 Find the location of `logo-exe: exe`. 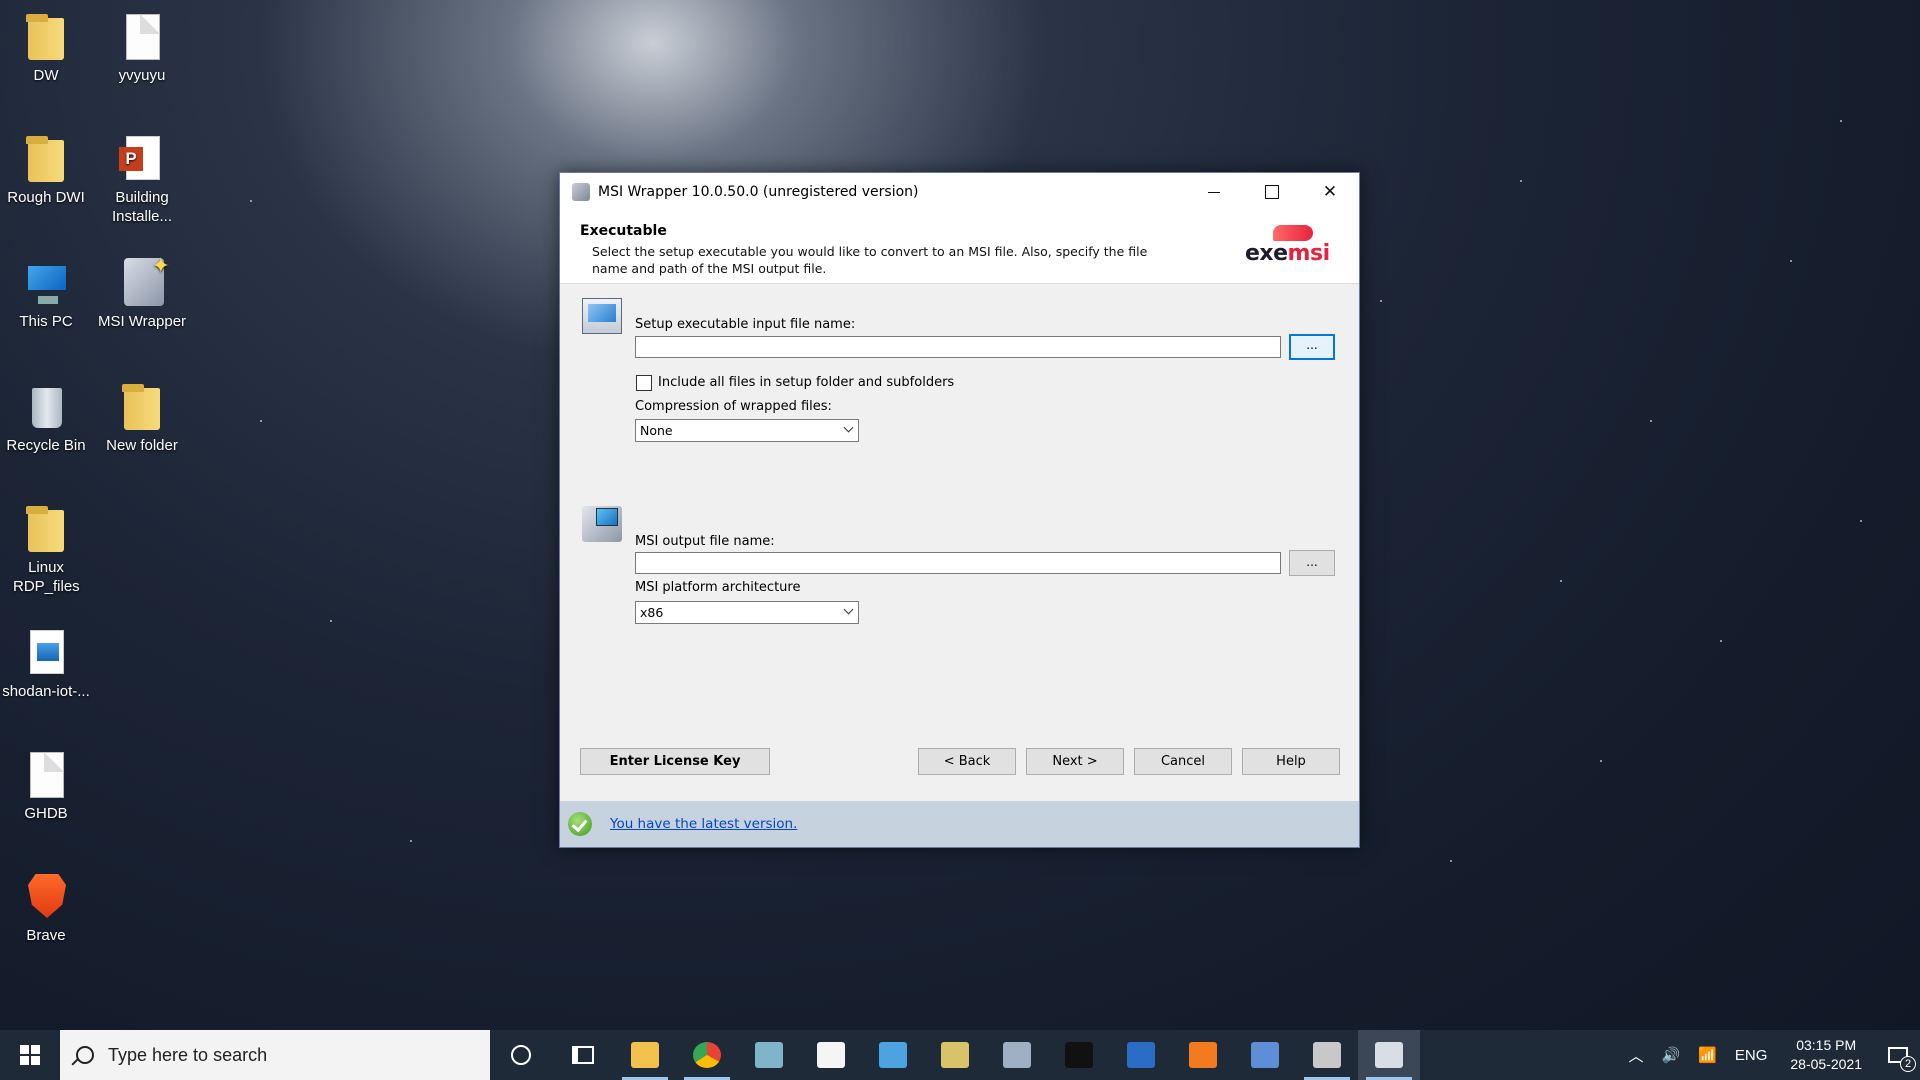

logo-exe: exe is located at coordinates (1266, 253).